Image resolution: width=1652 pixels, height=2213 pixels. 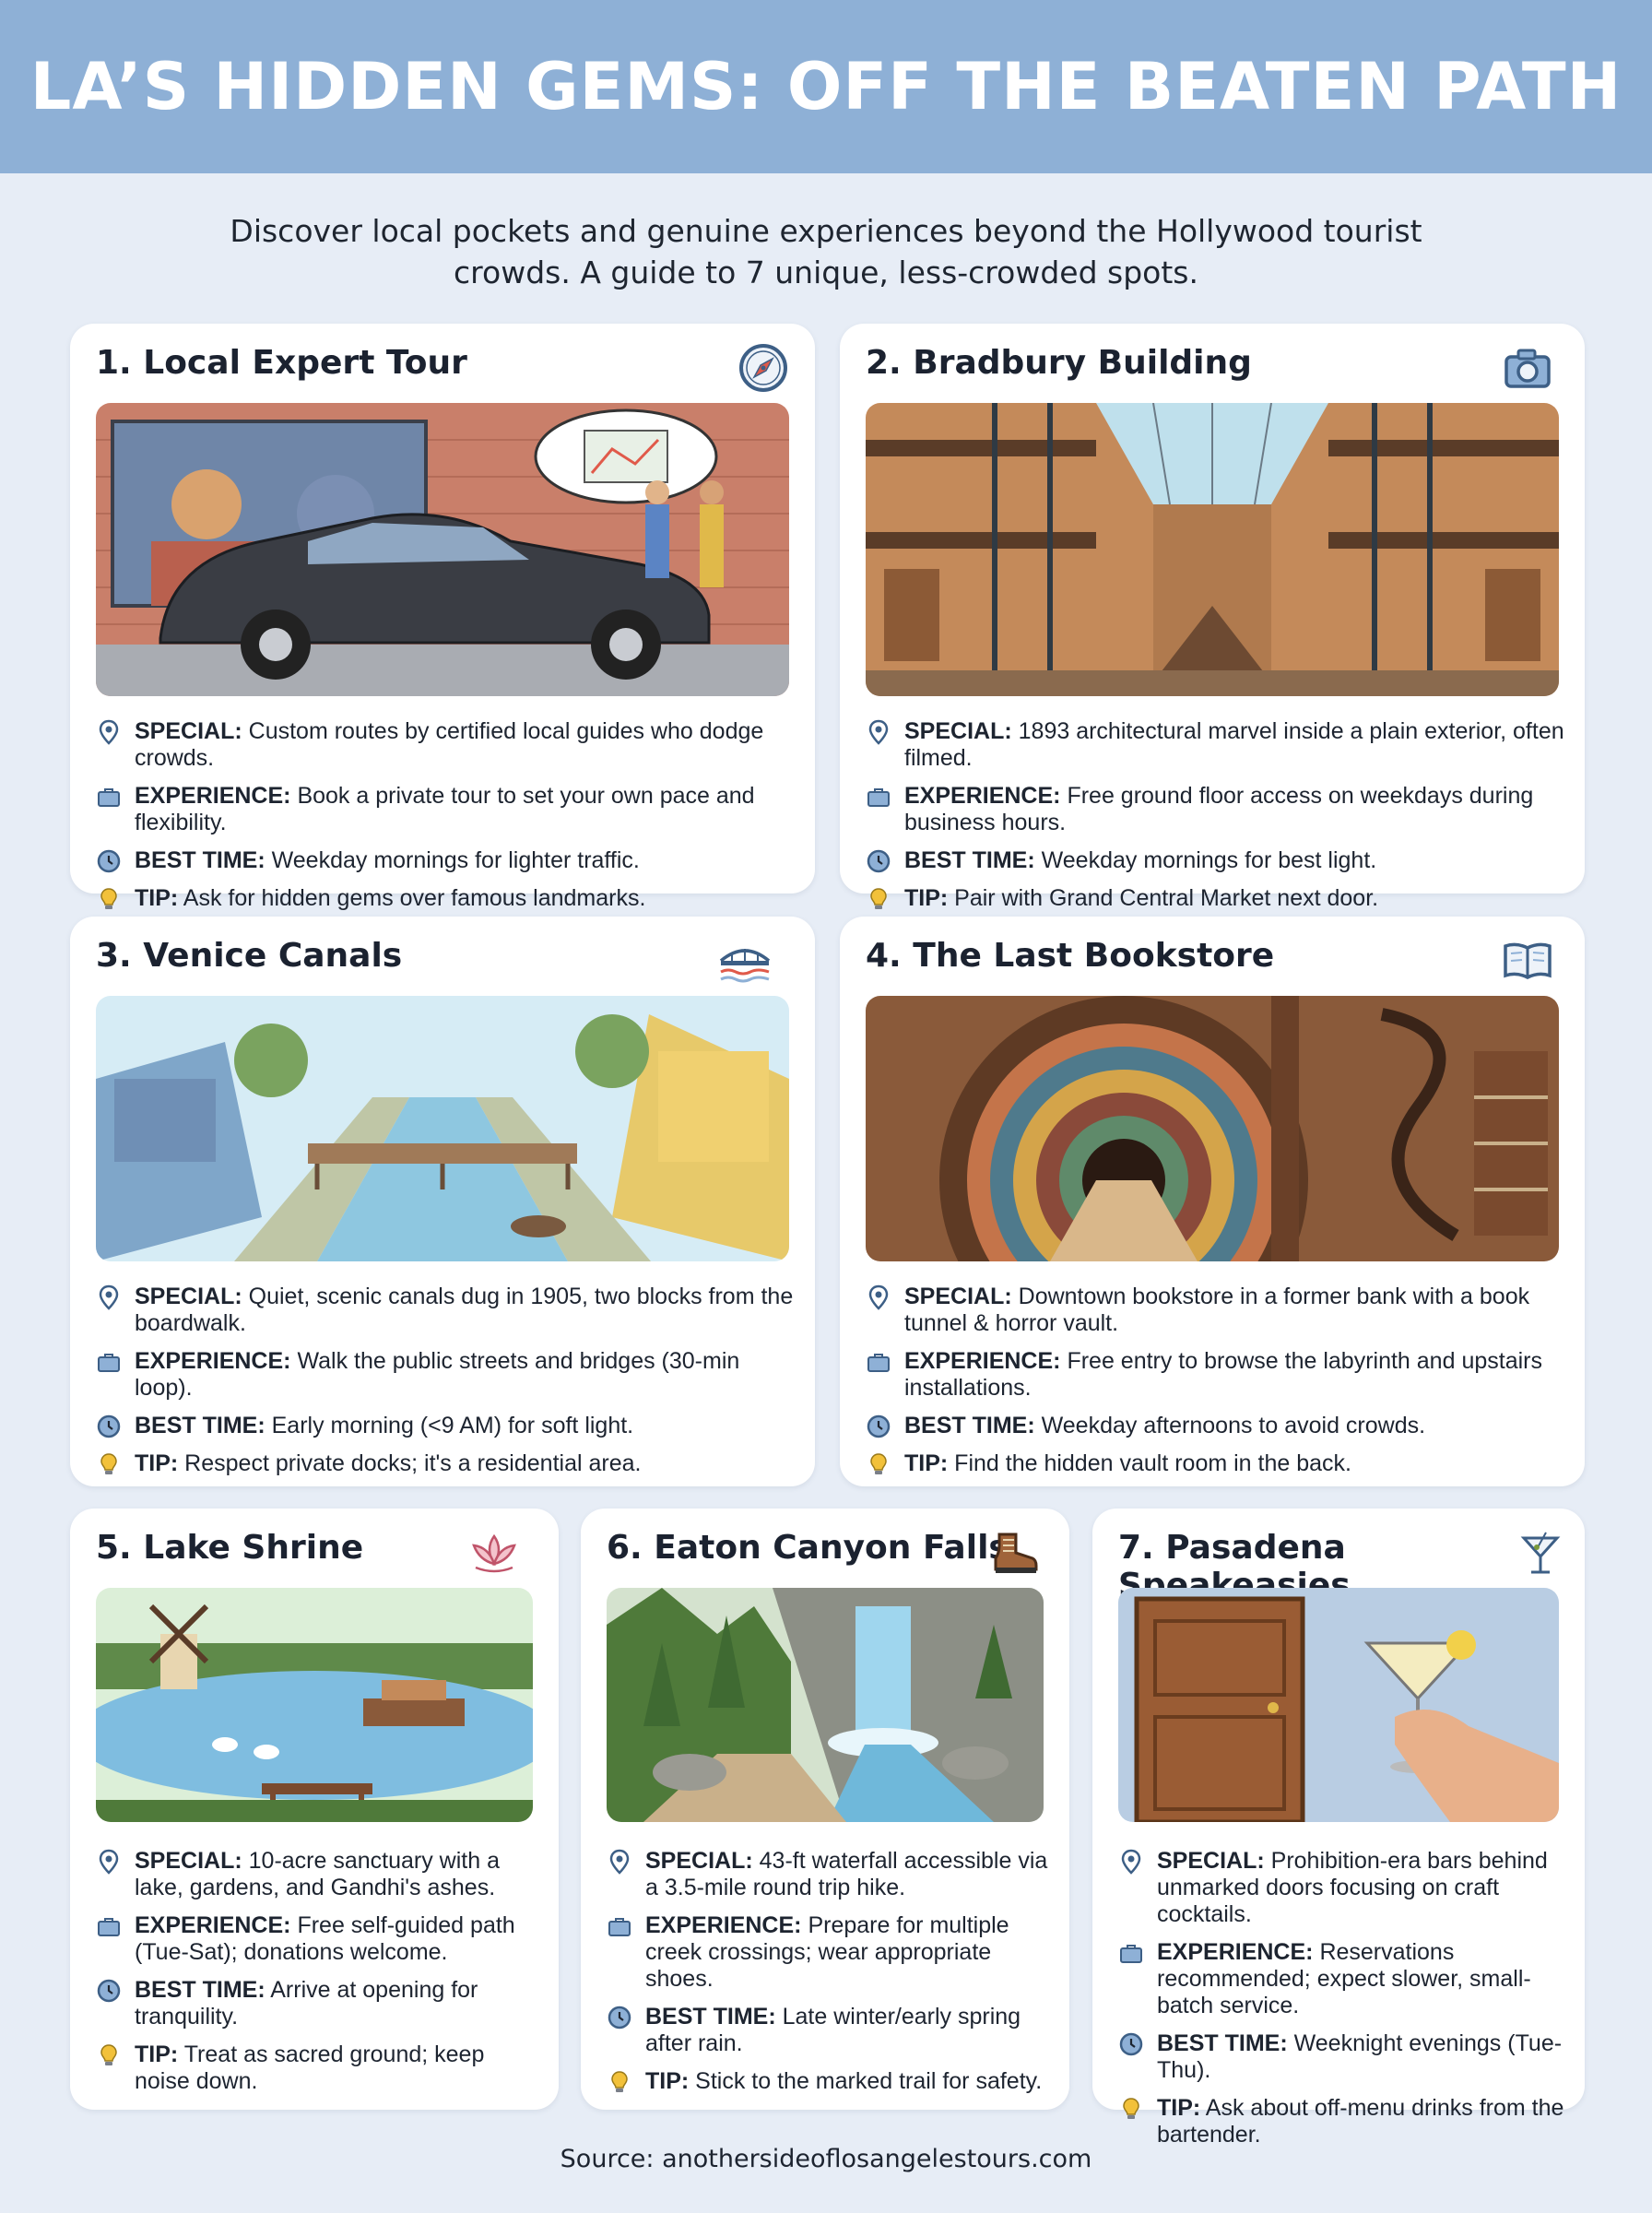 What do you see at coordinates (808, 1548) in the screenshot?
I see `card-title: 6. Eaton Canyon Falls` at bounding box center [808, 1548].